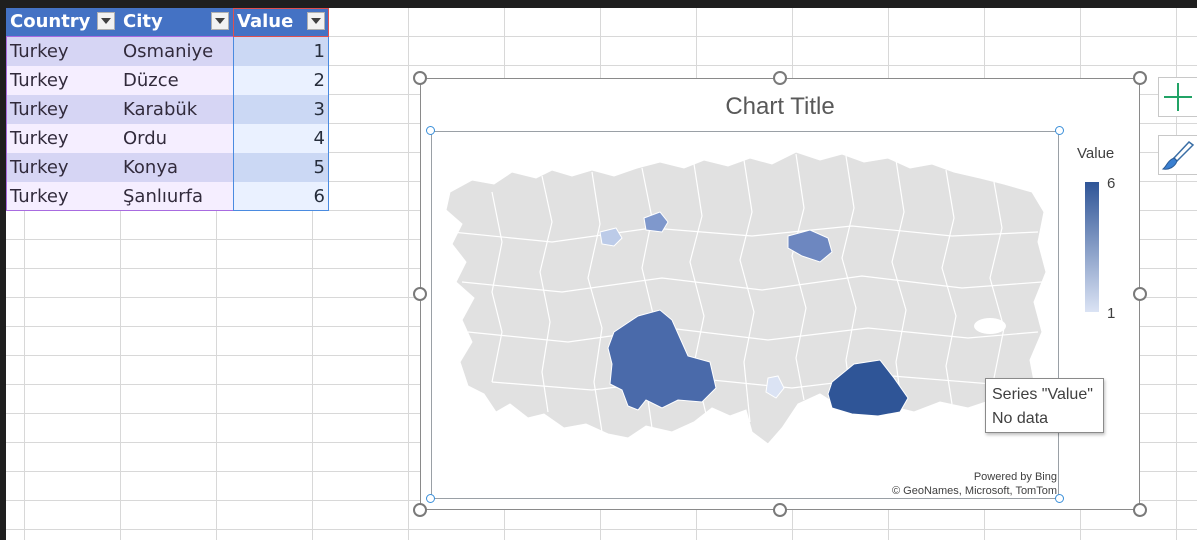 This screenshot has height=540, width=1197. I want to click on tooltip-value-line: No data, so click(1020, 418).